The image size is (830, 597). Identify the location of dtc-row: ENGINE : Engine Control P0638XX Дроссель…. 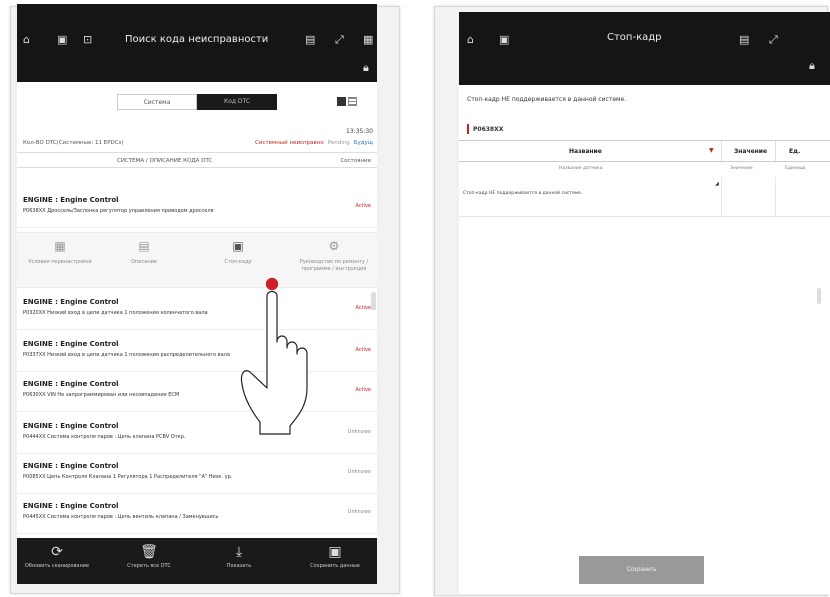
(197, 212).